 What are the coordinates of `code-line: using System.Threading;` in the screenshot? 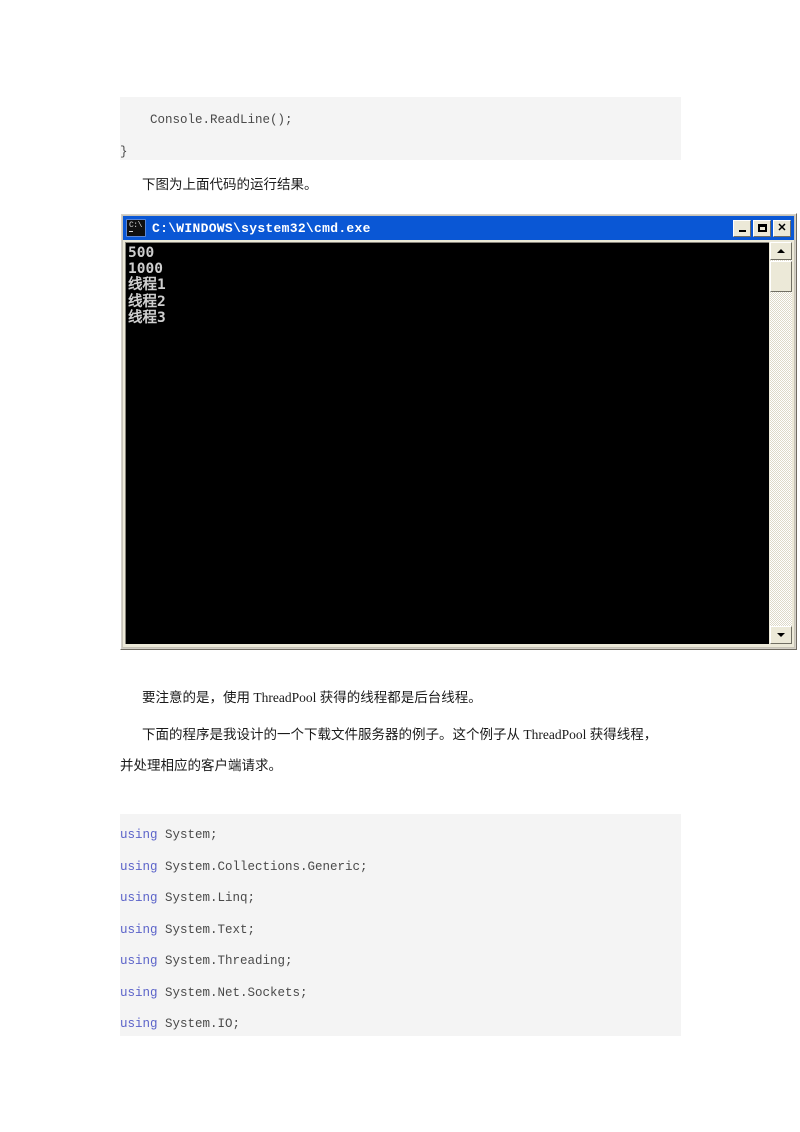 It's located at (400, 962).